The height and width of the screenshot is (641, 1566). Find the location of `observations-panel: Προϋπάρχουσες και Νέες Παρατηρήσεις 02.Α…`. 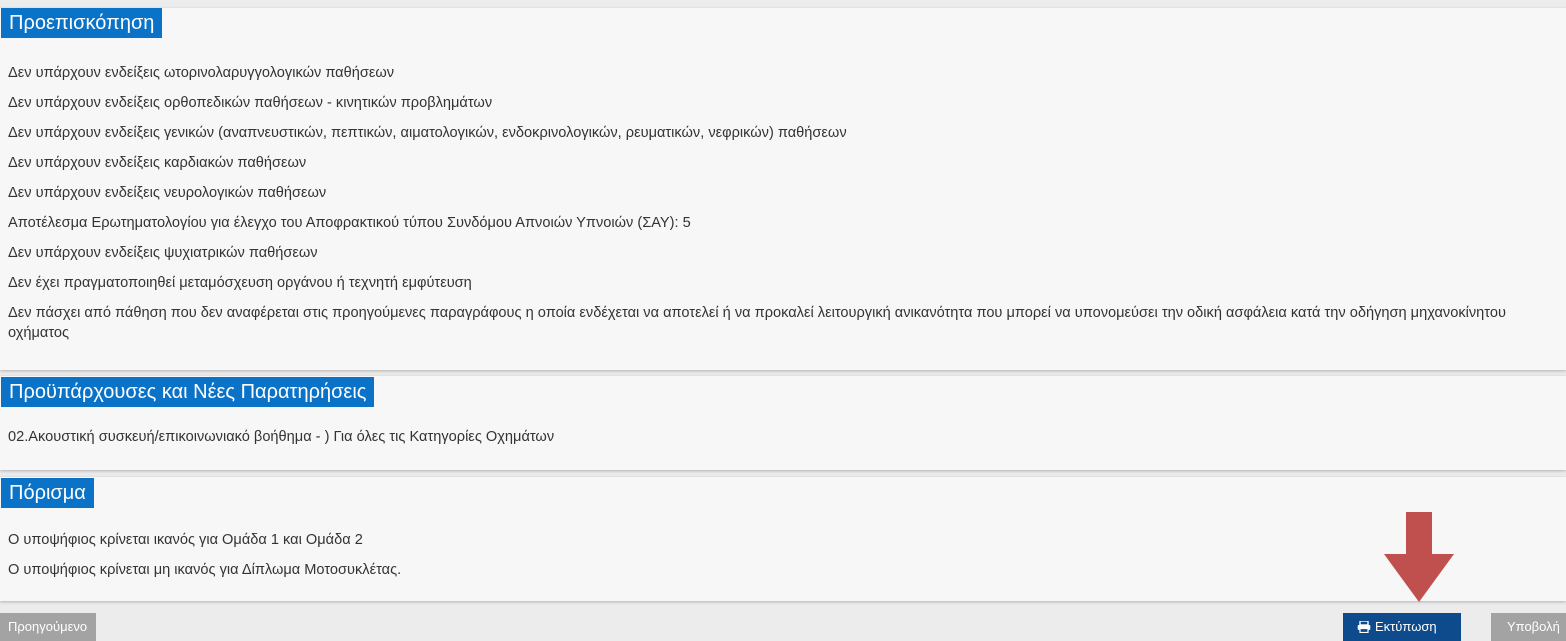

observations-panel: Προϋπάρχουσες και Νέες Παρατηρήσεις 02.Α… is located at coordinates (783, 423).